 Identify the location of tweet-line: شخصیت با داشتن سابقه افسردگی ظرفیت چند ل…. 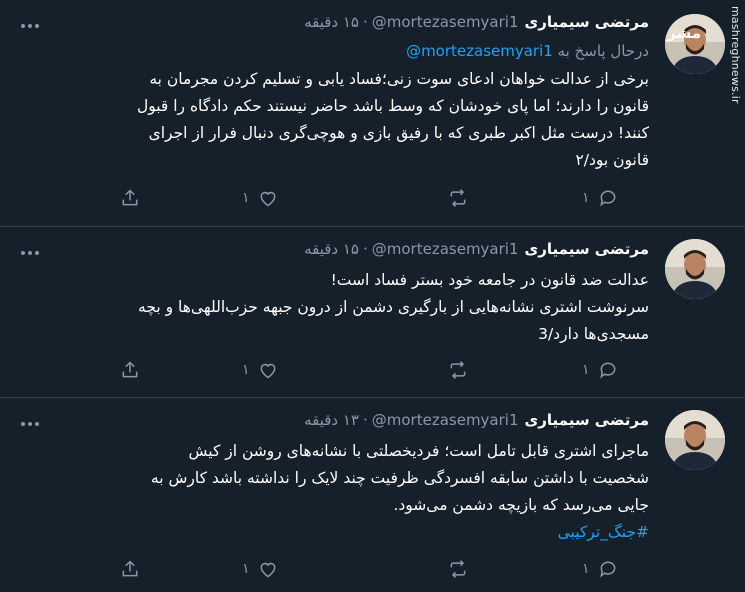
(399, 478).